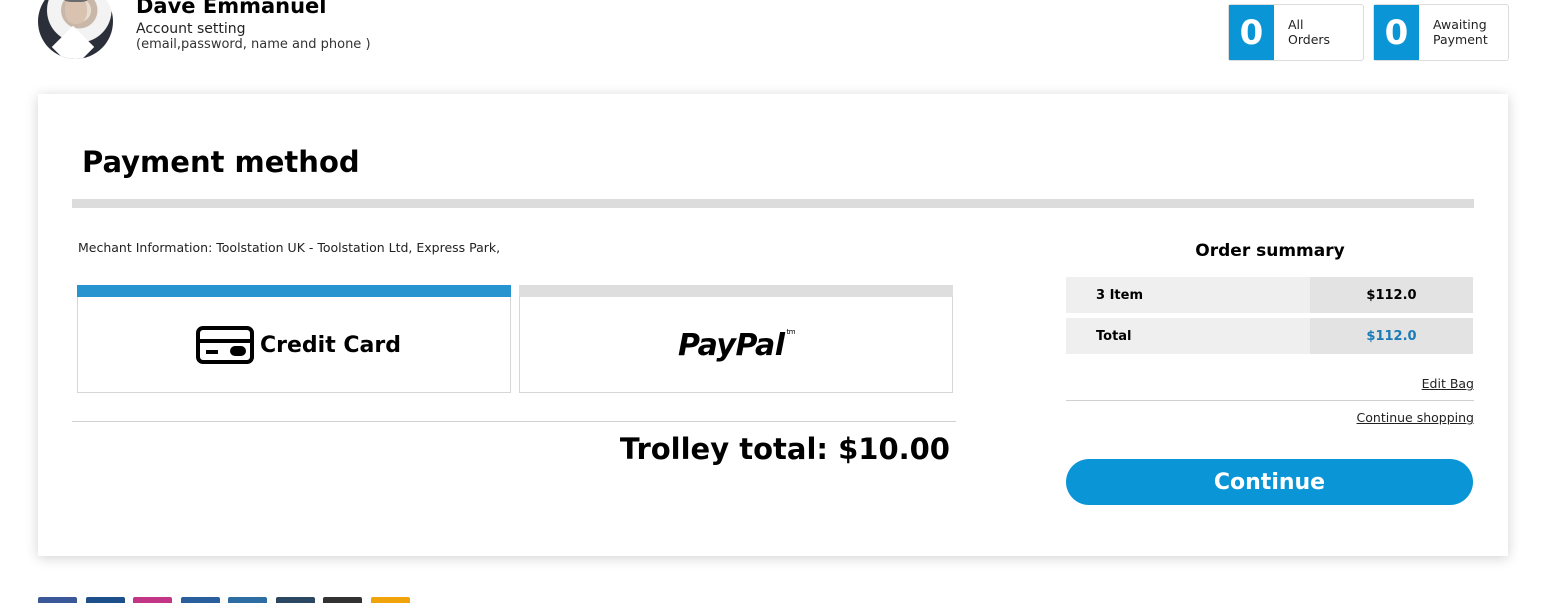 The image size is (1562, 603). What do you see at coordinates (773, 203) in the screenshot?
I see `title-divider` at bounding box center [773, 203].